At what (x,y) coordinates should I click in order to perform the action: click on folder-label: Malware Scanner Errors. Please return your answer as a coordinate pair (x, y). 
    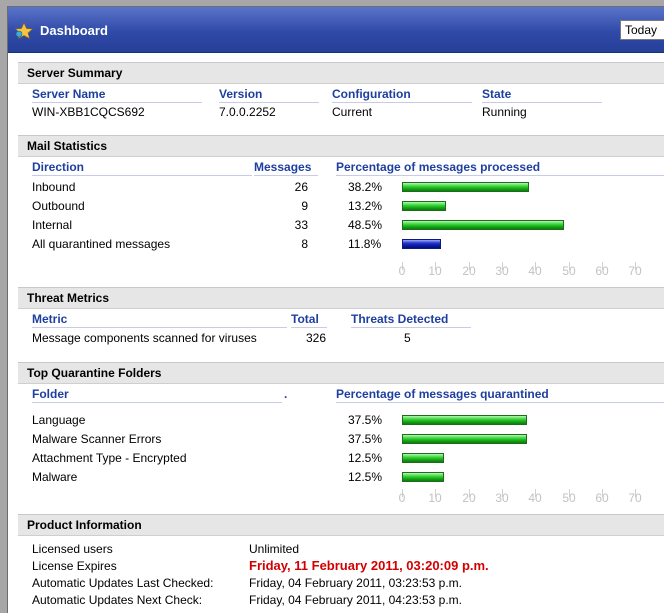
    Looking at the image, I should click on (97, 439).